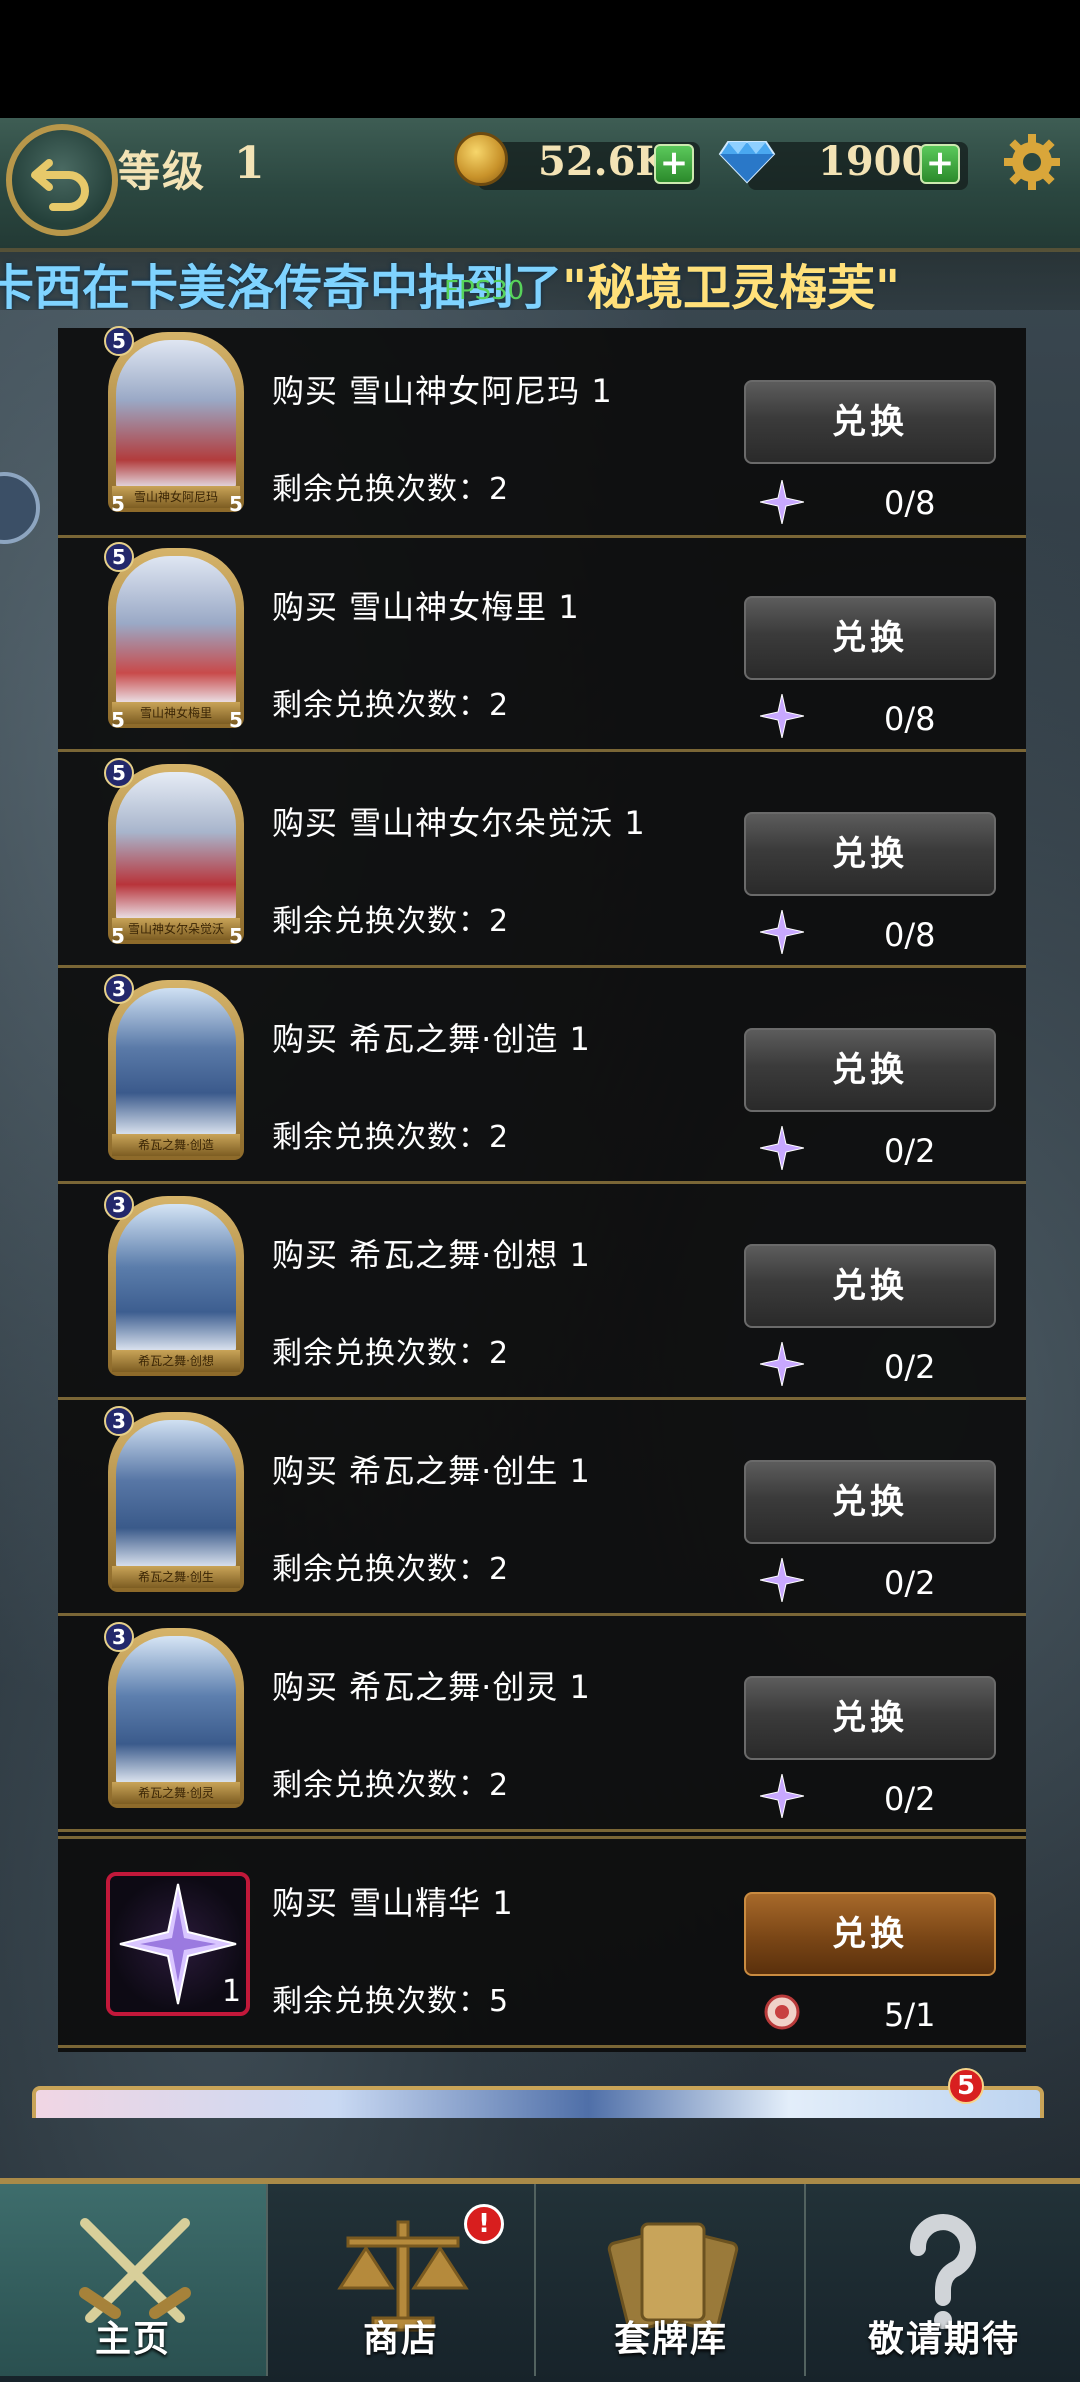 Image resolution: width=1080 pixels, height=2382 pixels. Describe the element at coordinates (944, 2280) in the screenshot. I see `nav-coming-soon: 敬请期待` at that location.